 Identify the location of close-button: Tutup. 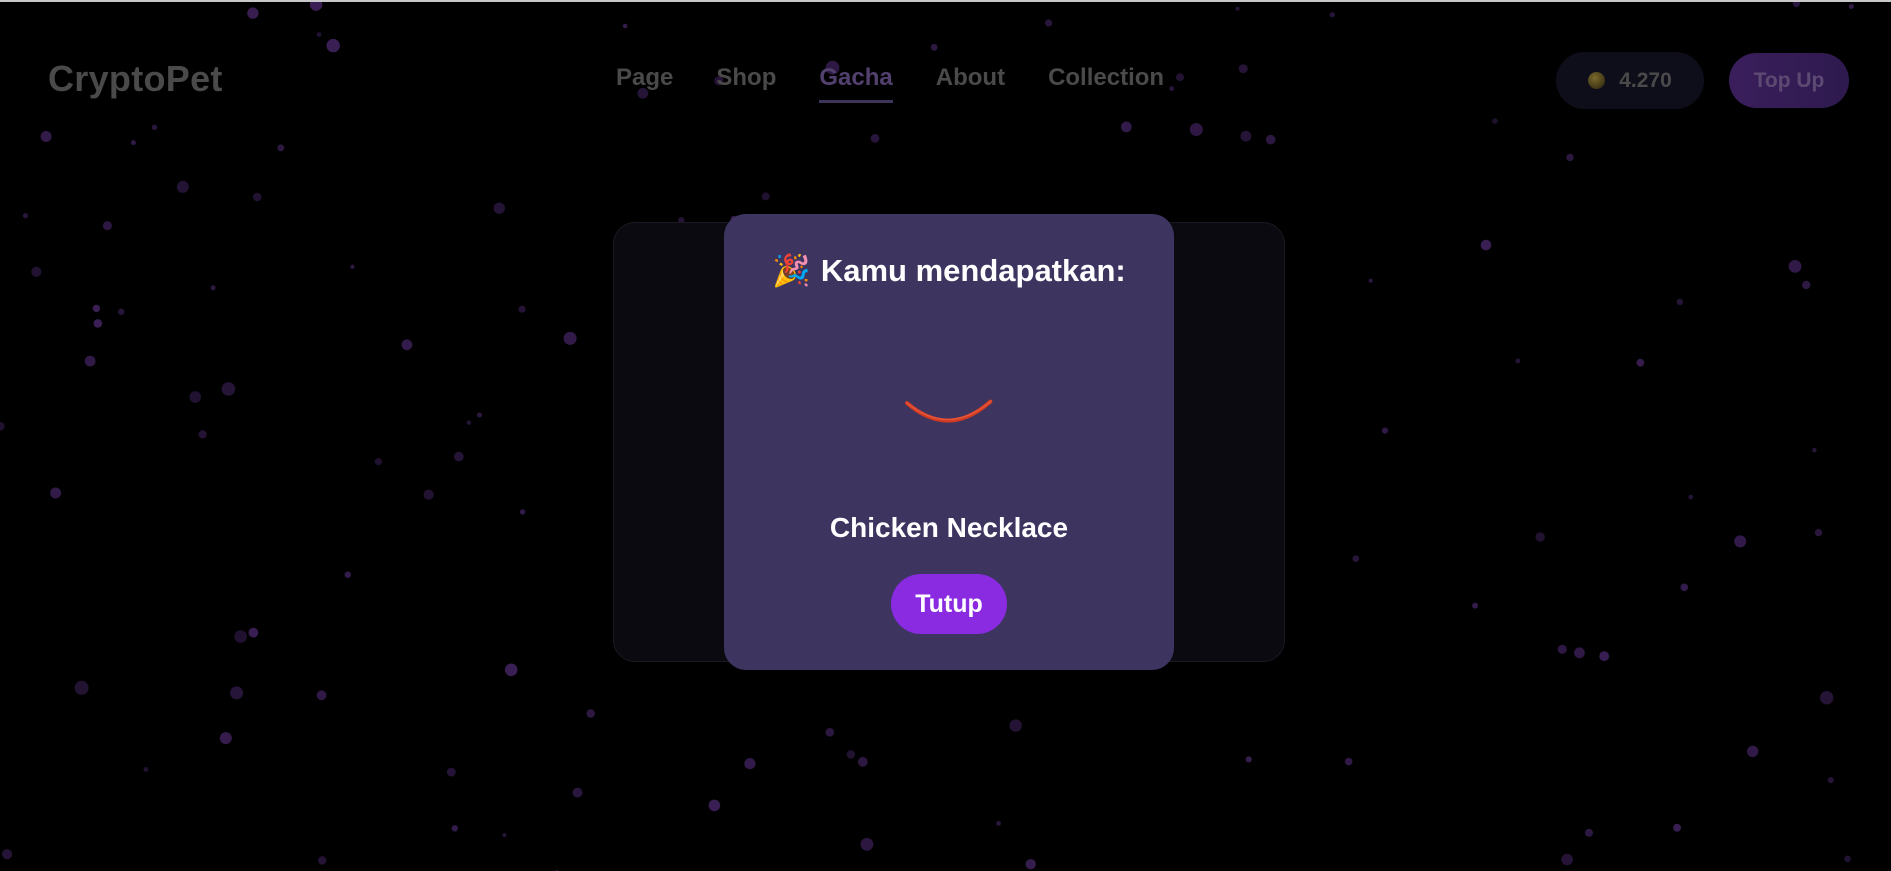
(949, 604).